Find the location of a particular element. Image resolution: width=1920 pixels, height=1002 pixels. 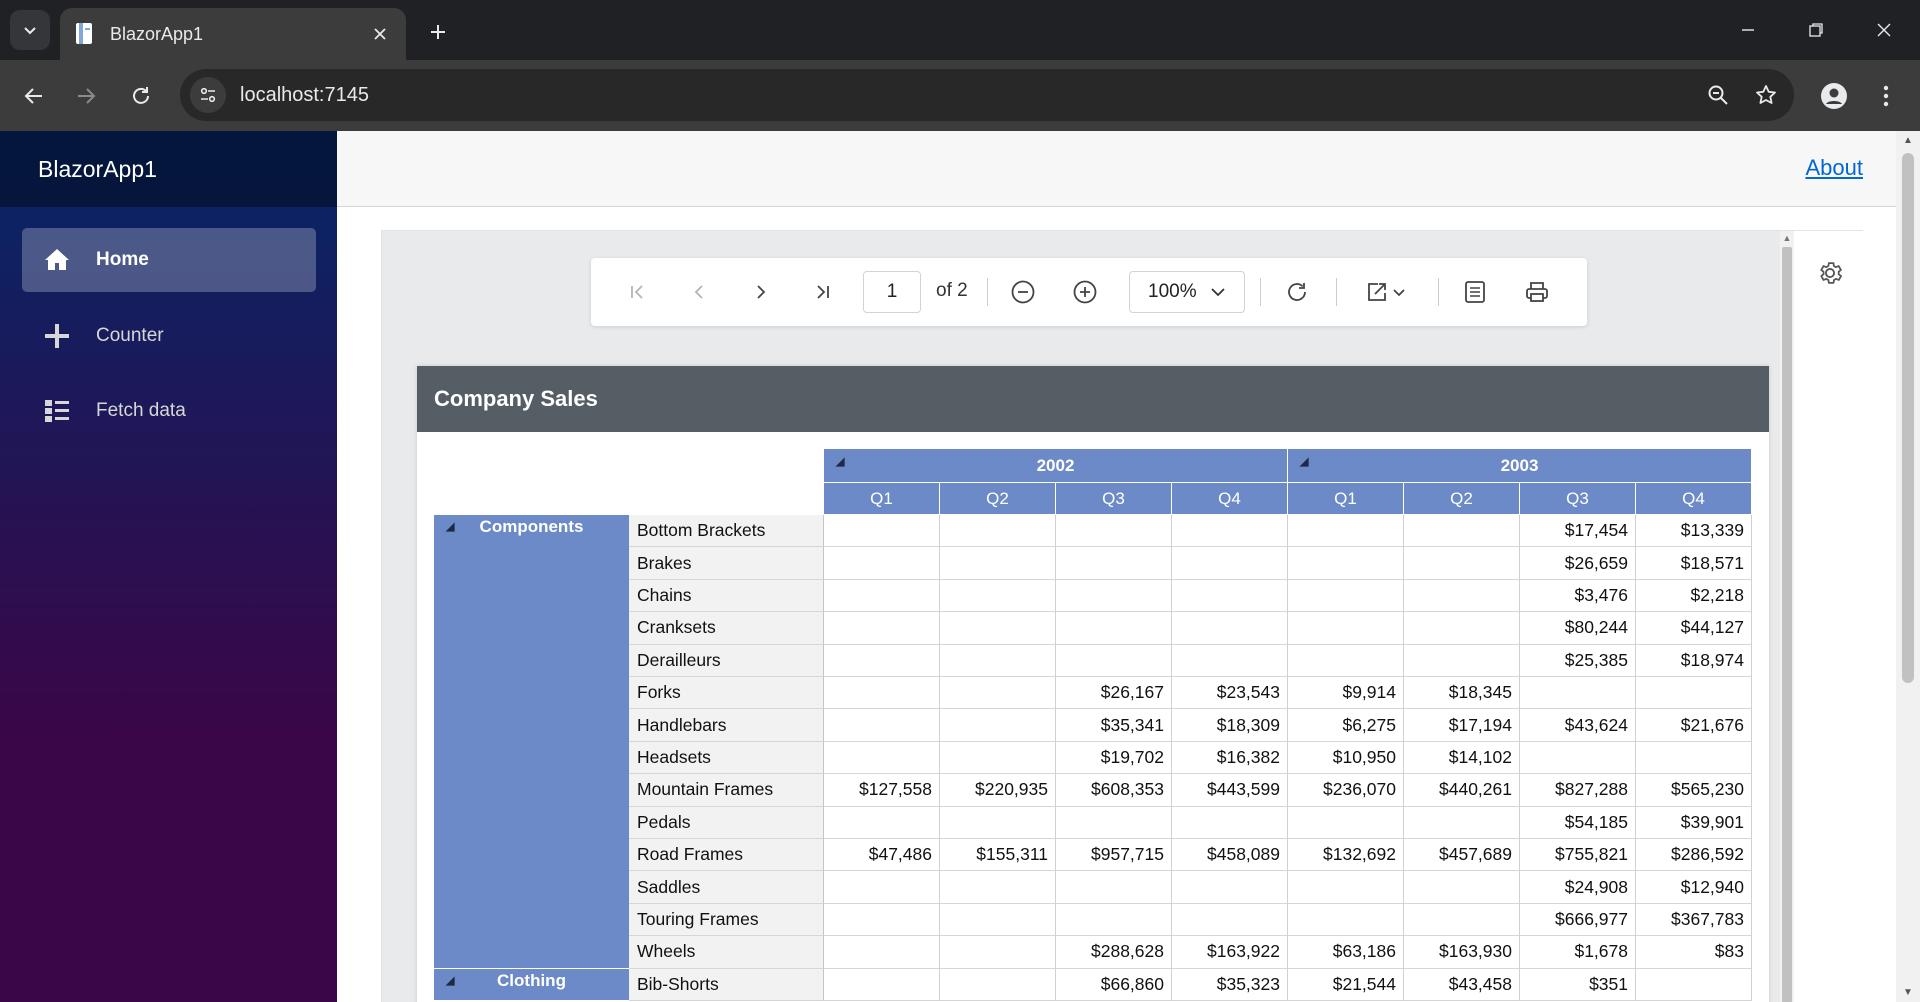

product-row-header: Saddles is located at coordinates (726, 887).